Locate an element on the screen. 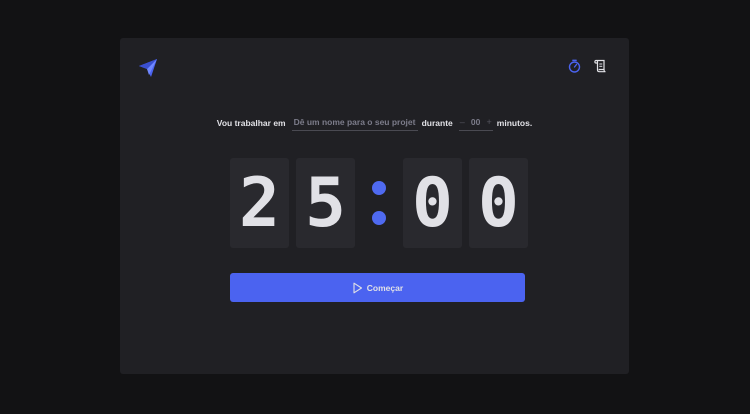 Image resolution: width=750 pixels, height=414 pixels. minutes-stepper: – + is located at coordinates (475, 122).